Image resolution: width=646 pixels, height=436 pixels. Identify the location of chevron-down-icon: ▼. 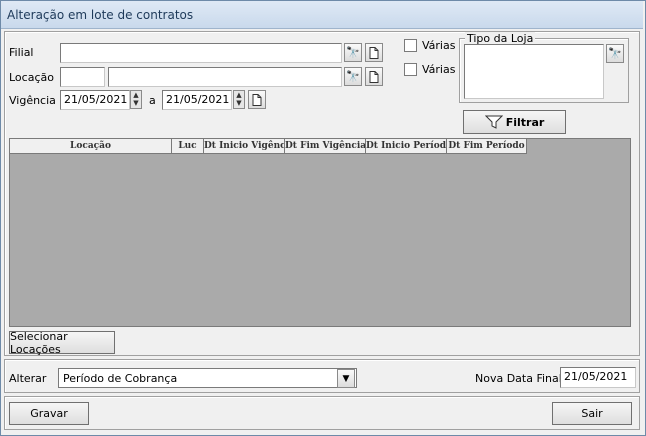
(346, 378).